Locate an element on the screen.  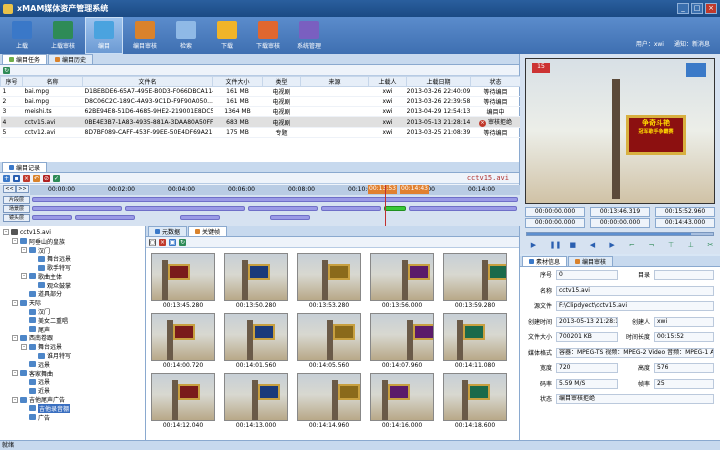
tree-node: 舞台远景 is located at coordinates (74, 258).